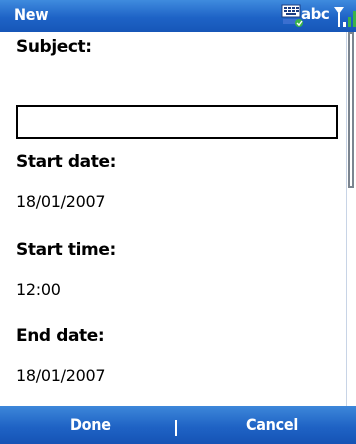  I want to click on cancel-softkey: Cancel, so click(272, 424).